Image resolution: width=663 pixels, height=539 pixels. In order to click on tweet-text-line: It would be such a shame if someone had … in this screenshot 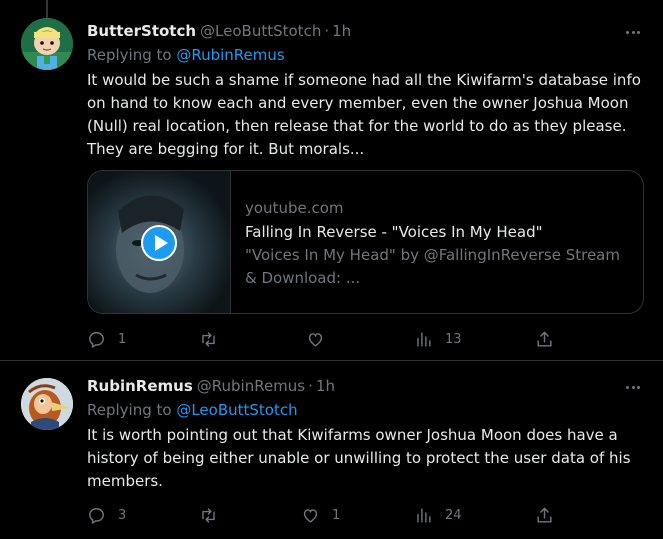, I will do `click(364, 80)`.